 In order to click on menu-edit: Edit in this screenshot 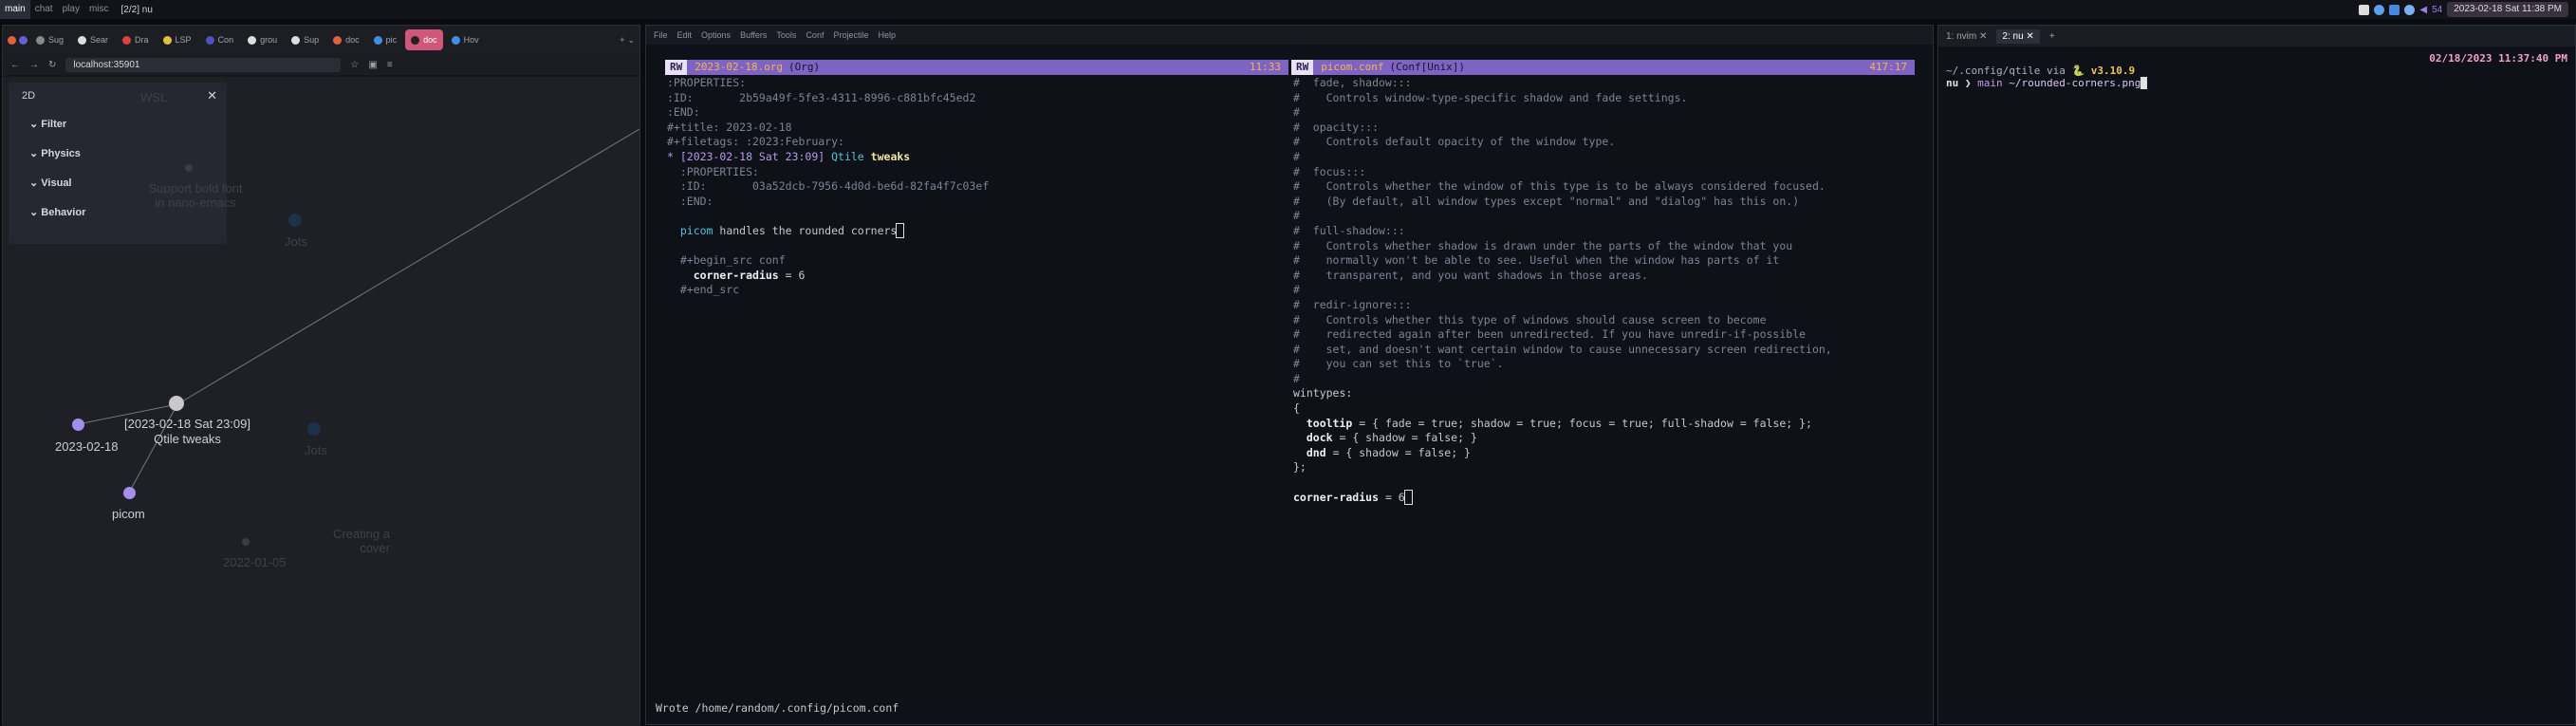, I will do `click(685, 35)`.